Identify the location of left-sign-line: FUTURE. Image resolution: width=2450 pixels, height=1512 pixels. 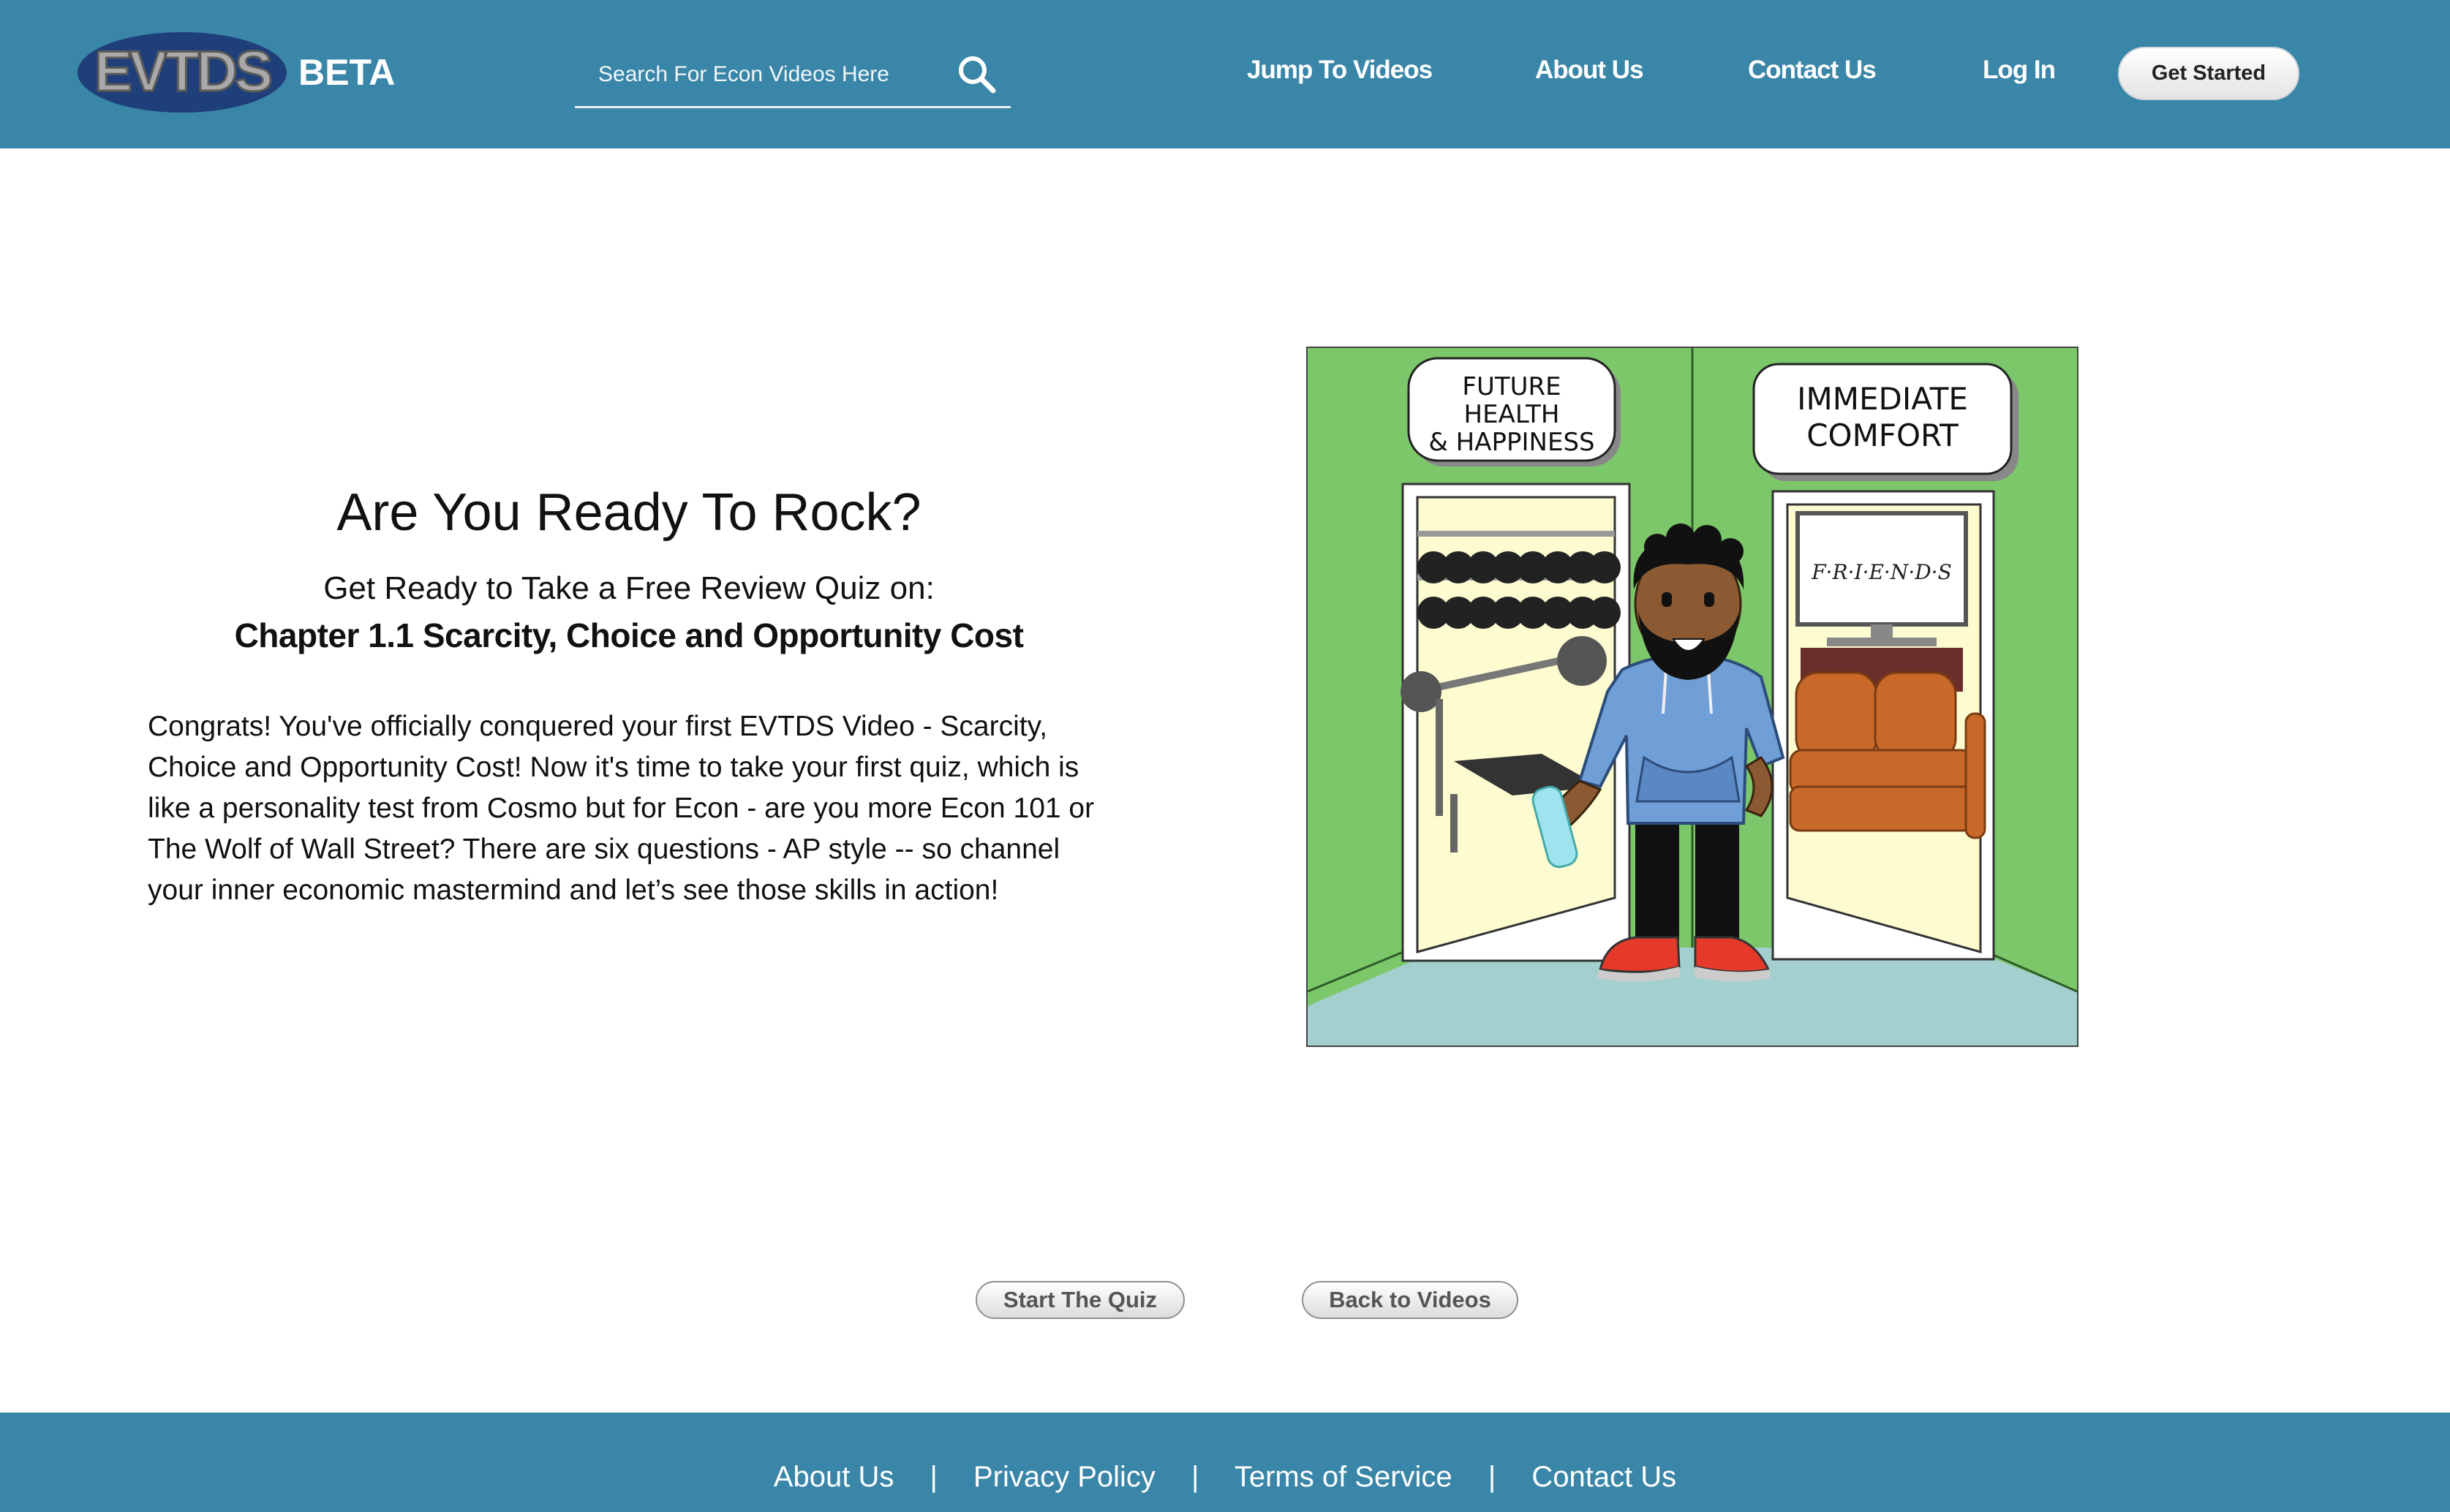
(1511, 386).